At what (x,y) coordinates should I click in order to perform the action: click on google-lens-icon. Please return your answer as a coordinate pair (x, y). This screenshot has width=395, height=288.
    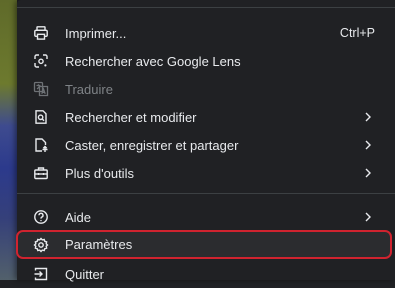
    Looking at the image, I should click on (41, 61).